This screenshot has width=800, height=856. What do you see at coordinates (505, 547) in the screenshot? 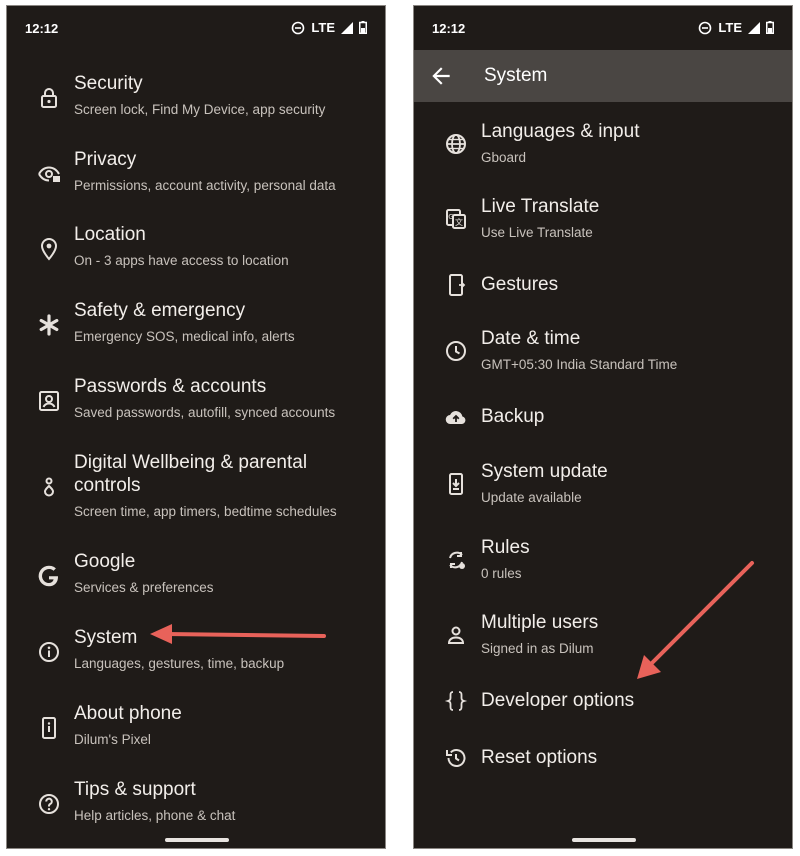
I see `item-title: Rules` at bounding box center [505, 547].